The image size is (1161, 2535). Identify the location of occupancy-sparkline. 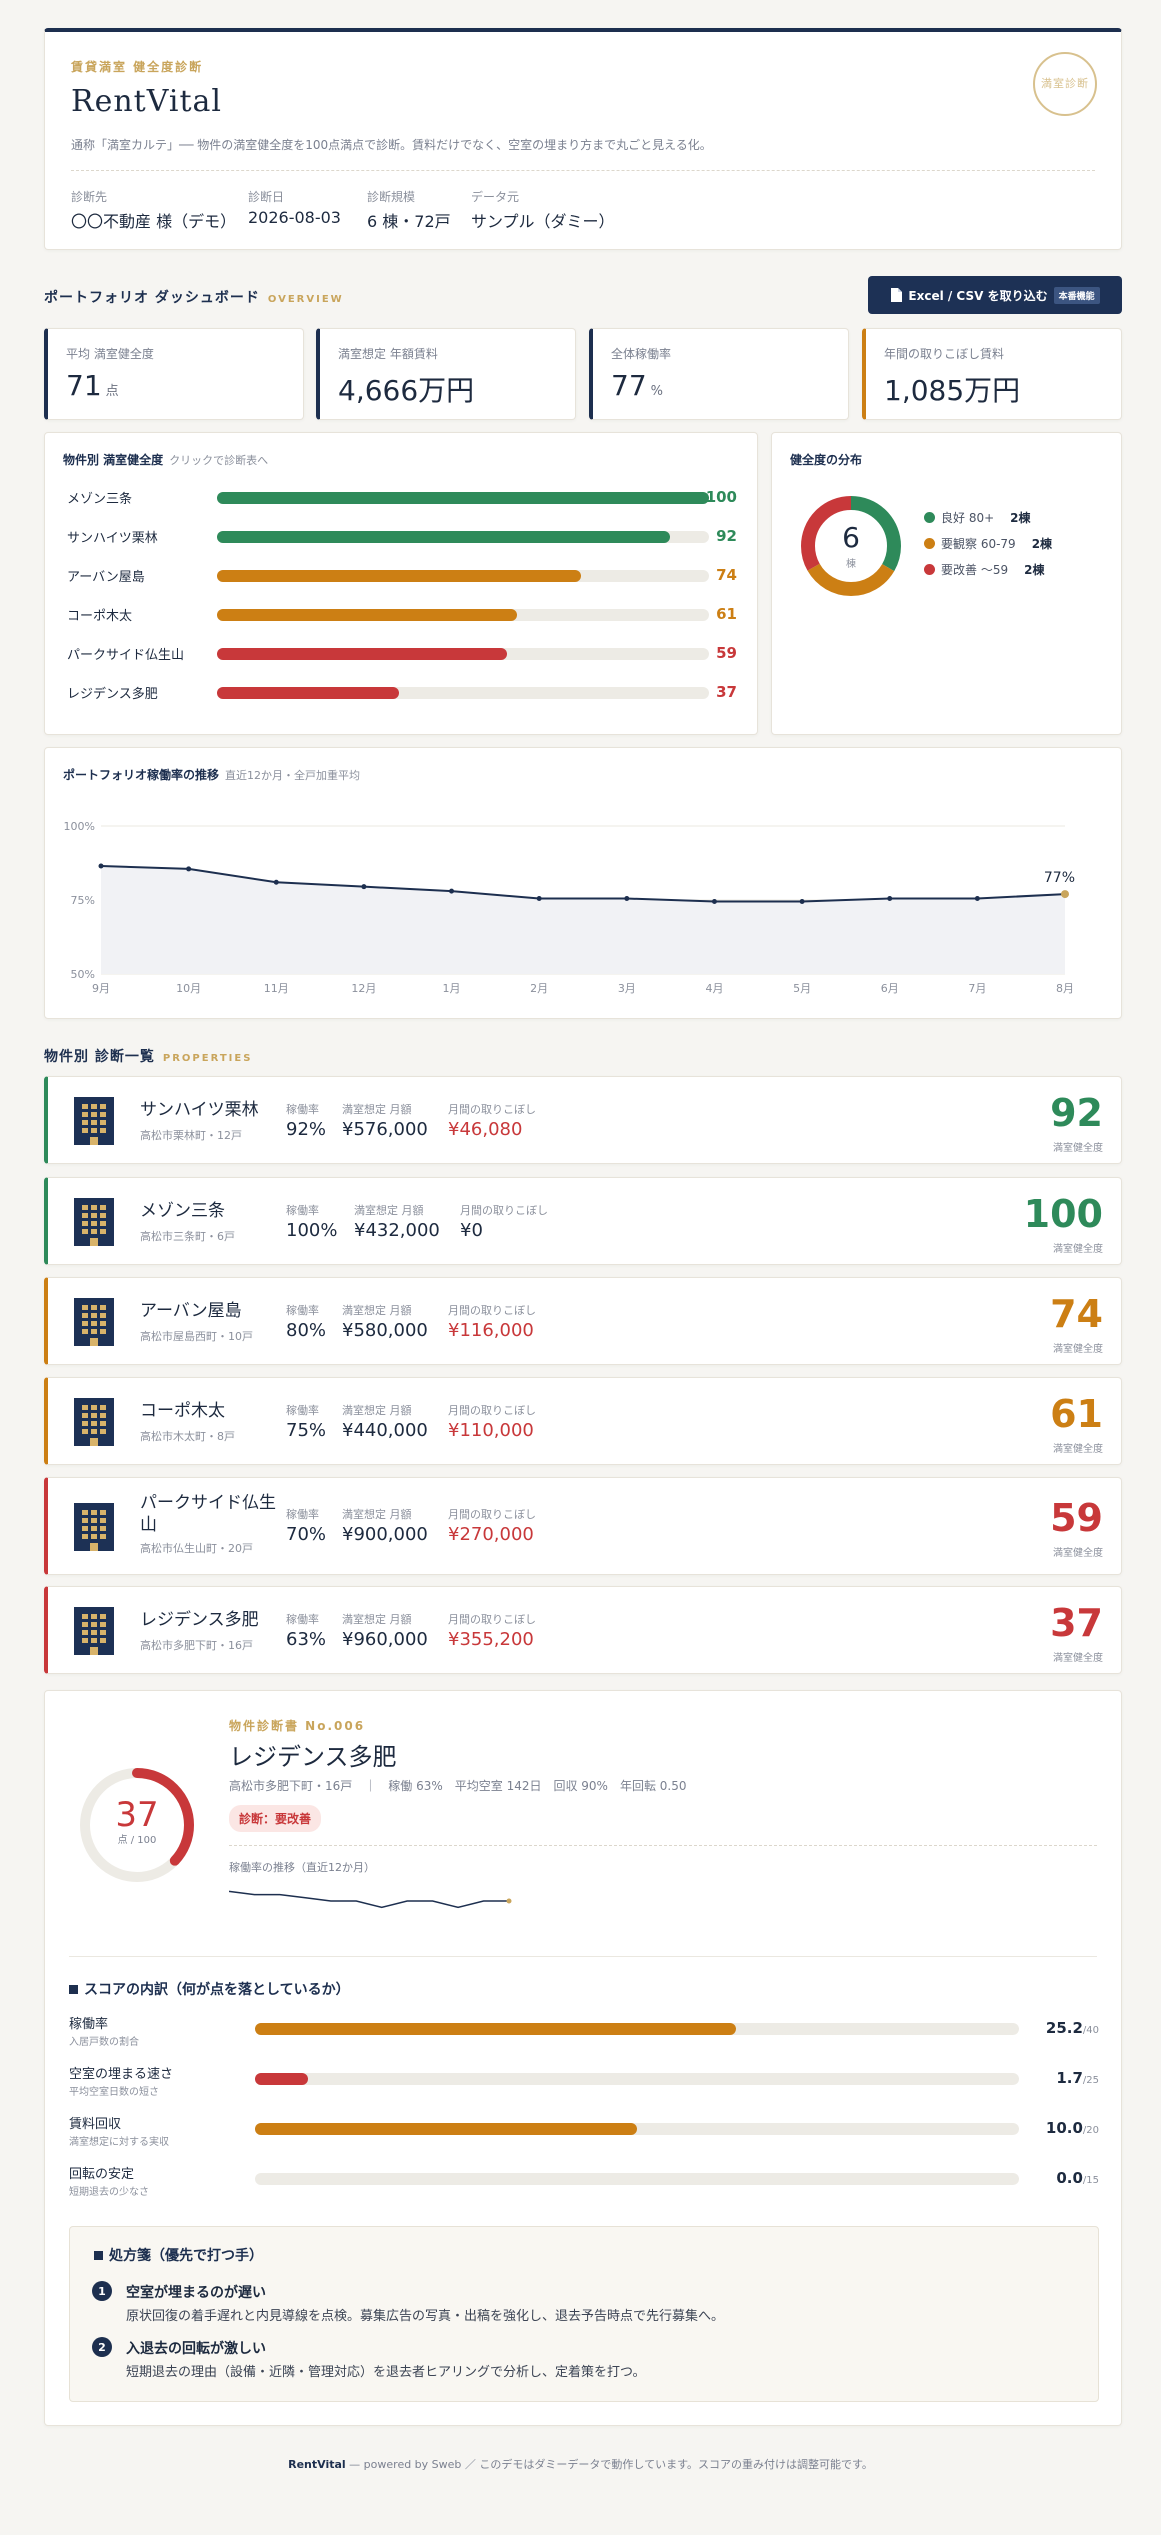
(370, 1899).